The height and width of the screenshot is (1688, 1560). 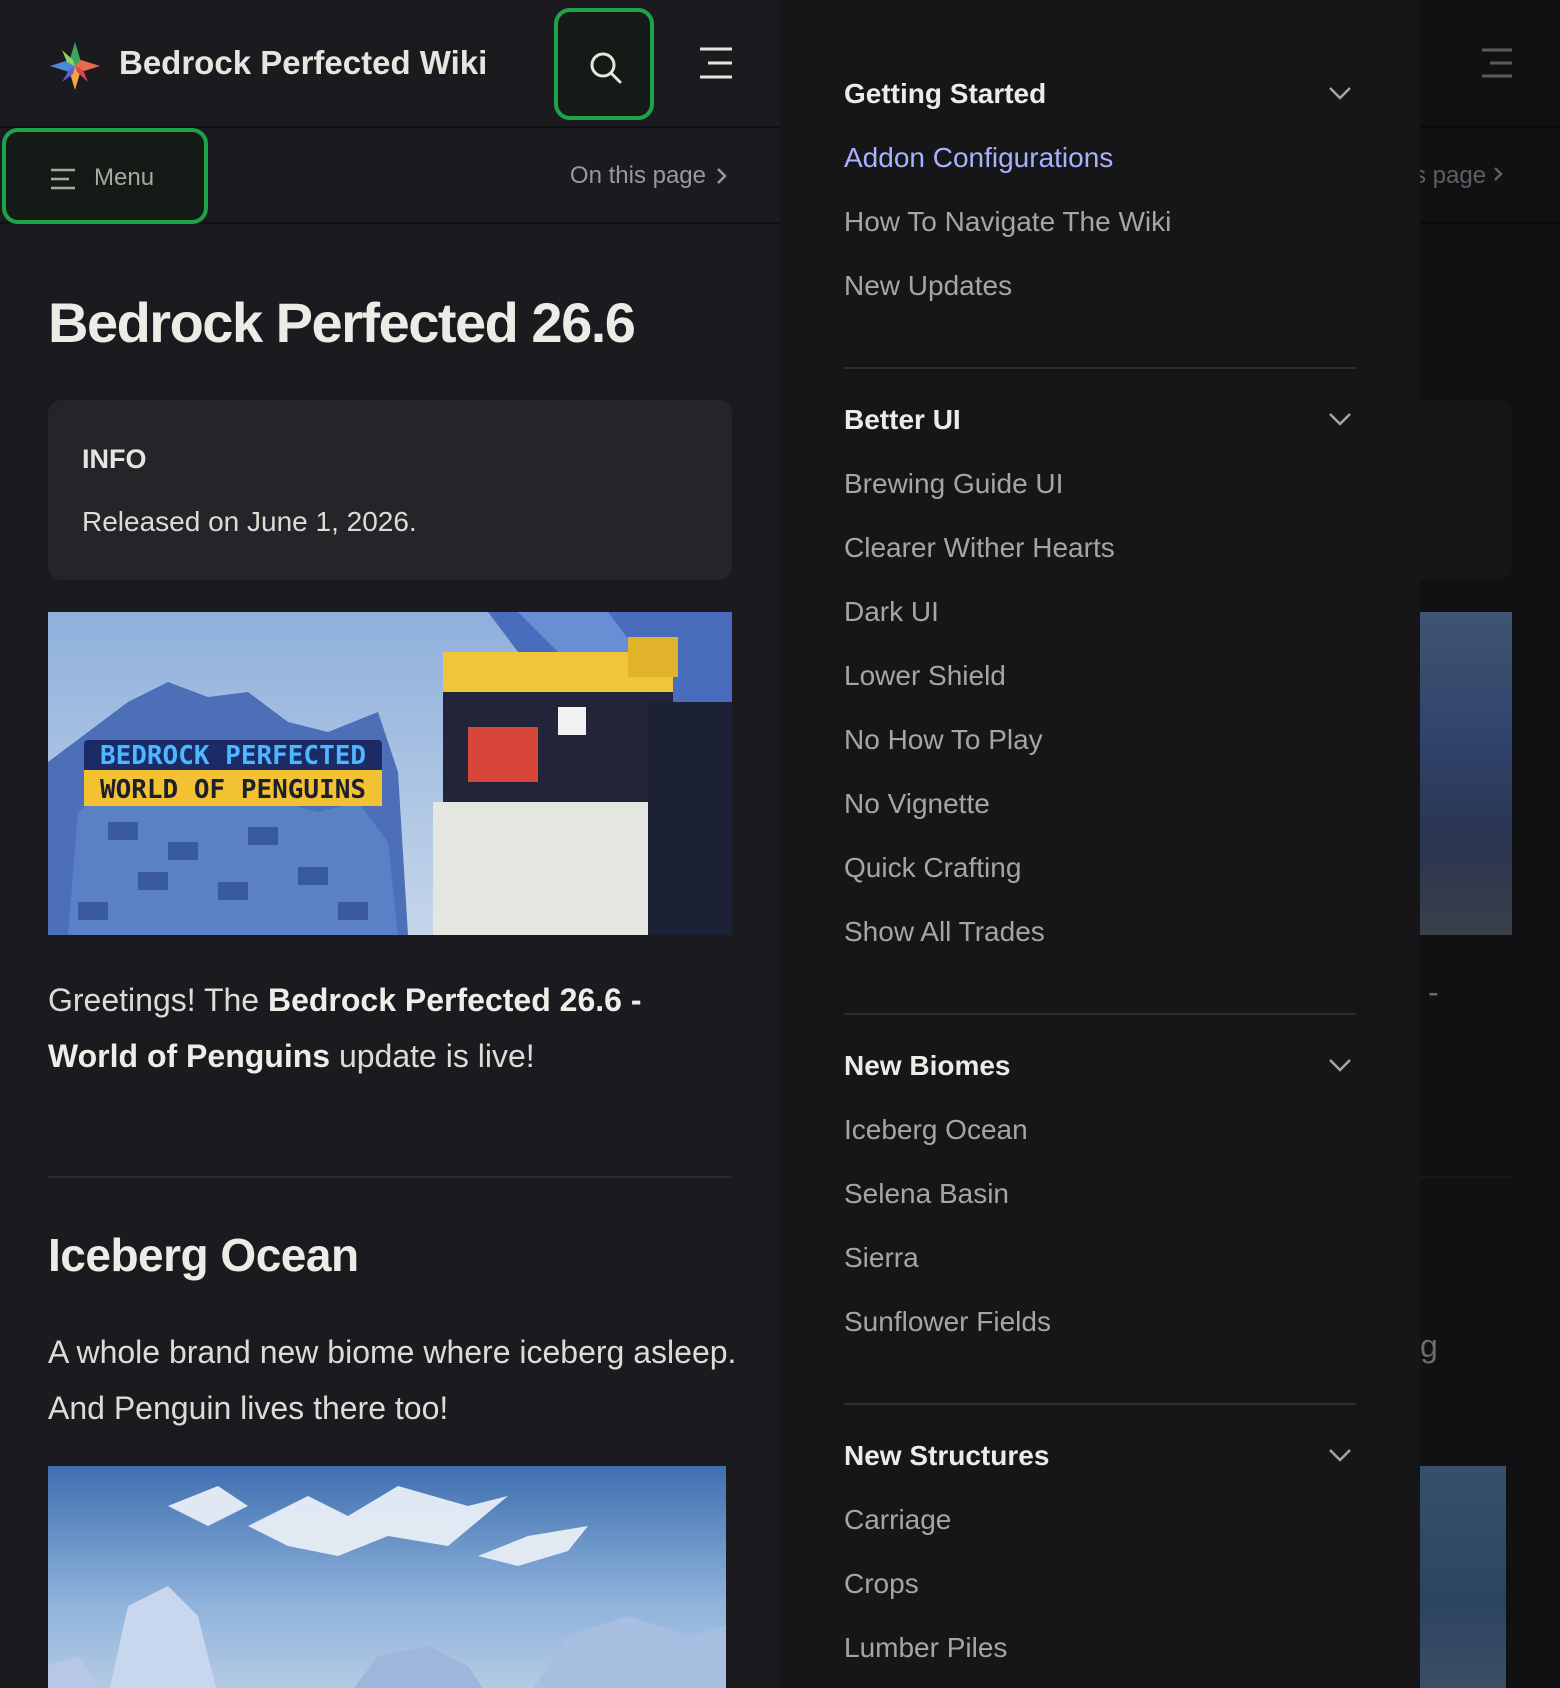 I want to click on sidebar-item-lumber-piles: Lumber Piles, so click(x=1100, y=1650).